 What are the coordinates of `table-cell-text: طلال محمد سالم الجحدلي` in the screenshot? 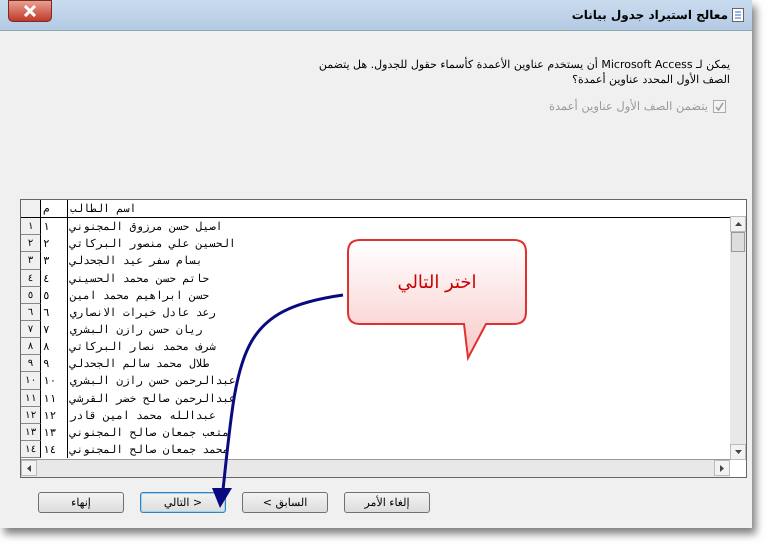 It's located at (140, 364).